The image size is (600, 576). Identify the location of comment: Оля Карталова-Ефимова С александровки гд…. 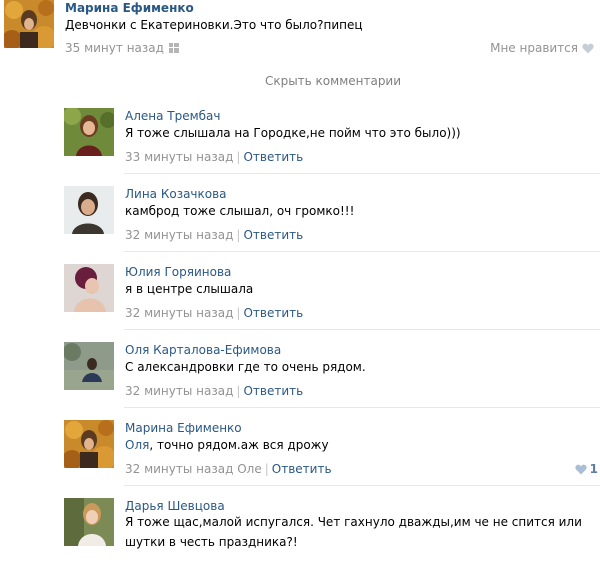
(332, 381).